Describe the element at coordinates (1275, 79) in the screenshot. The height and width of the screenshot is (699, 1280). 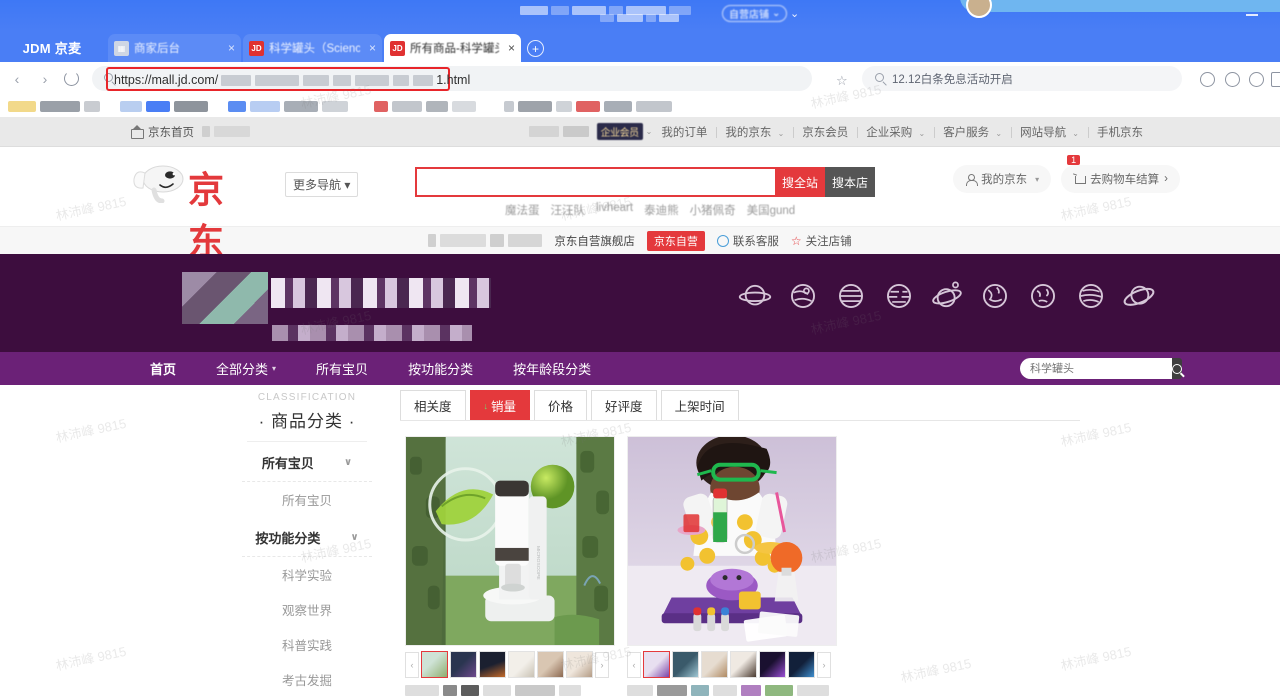
I see `profile-icon` at that location.